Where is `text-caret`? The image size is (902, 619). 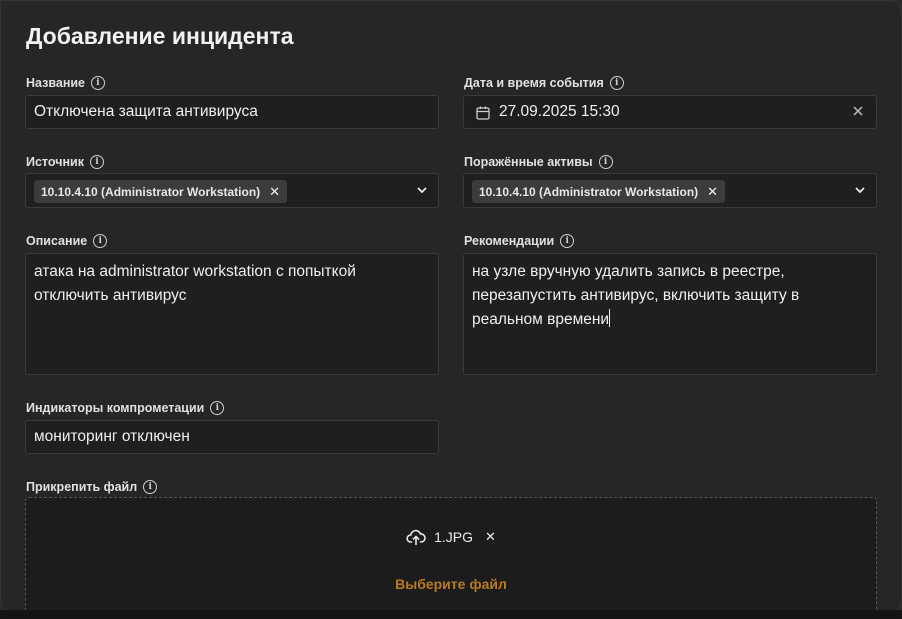 text-caret is located at coordinates (610, 318).